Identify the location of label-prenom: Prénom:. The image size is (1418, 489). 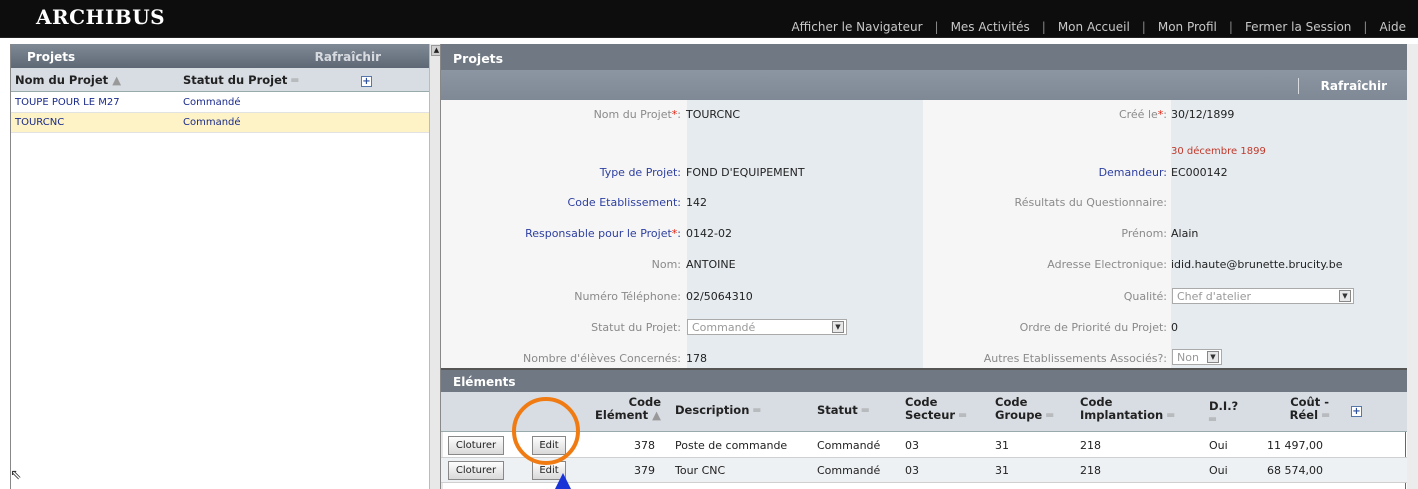
(1144, 233).